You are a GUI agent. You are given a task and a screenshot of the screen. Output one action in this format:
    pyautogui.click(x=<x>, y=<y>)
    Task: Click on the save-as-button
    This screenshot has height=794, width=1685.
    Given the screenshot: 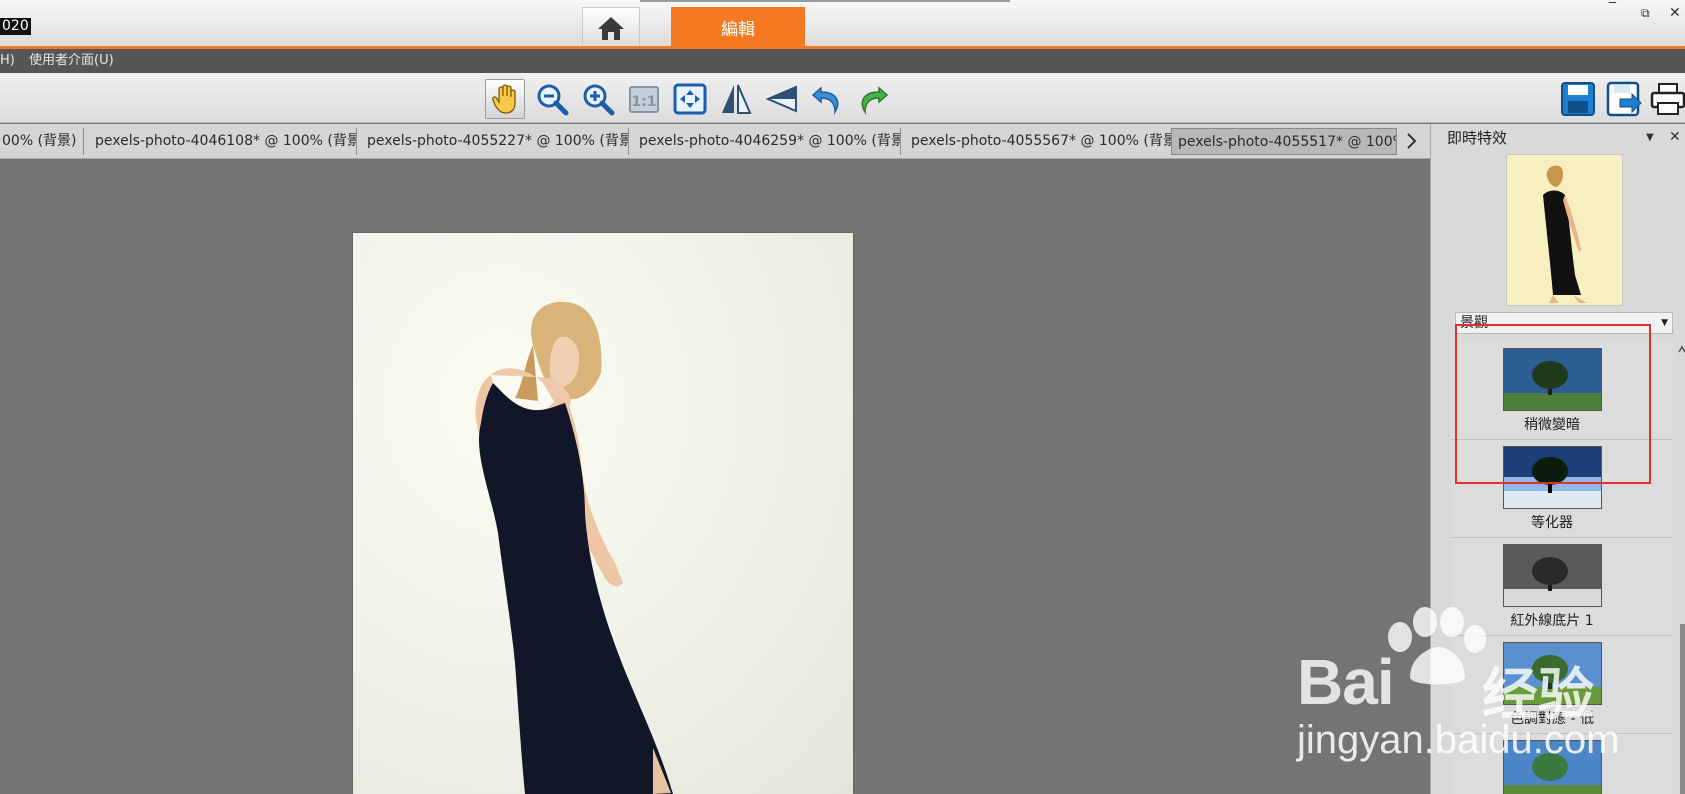 What is the action you would take?
    pyautogui.click(x=1624, y=99)
    